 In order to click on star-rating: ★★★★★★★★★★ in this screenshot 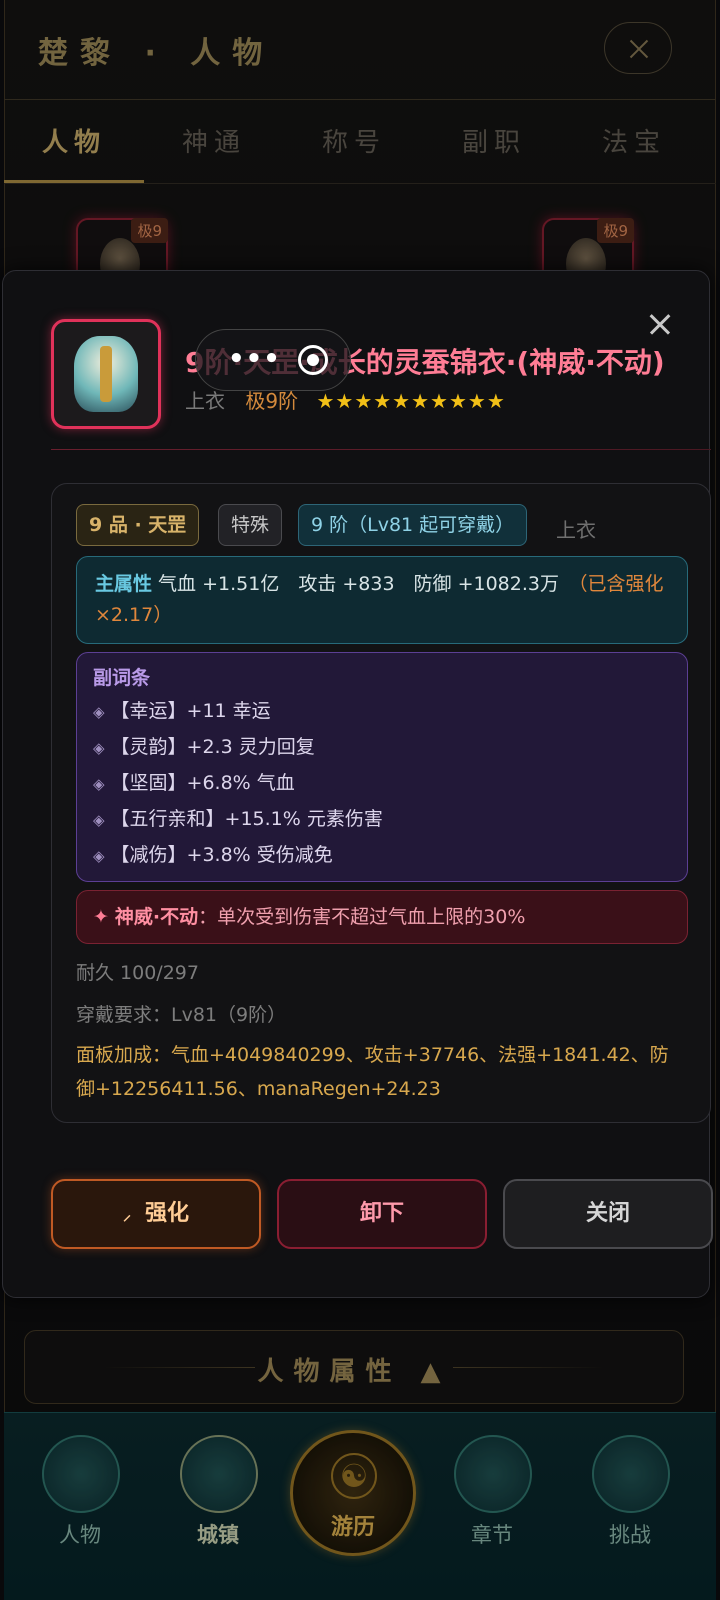, I will do `click(411, 401)`.